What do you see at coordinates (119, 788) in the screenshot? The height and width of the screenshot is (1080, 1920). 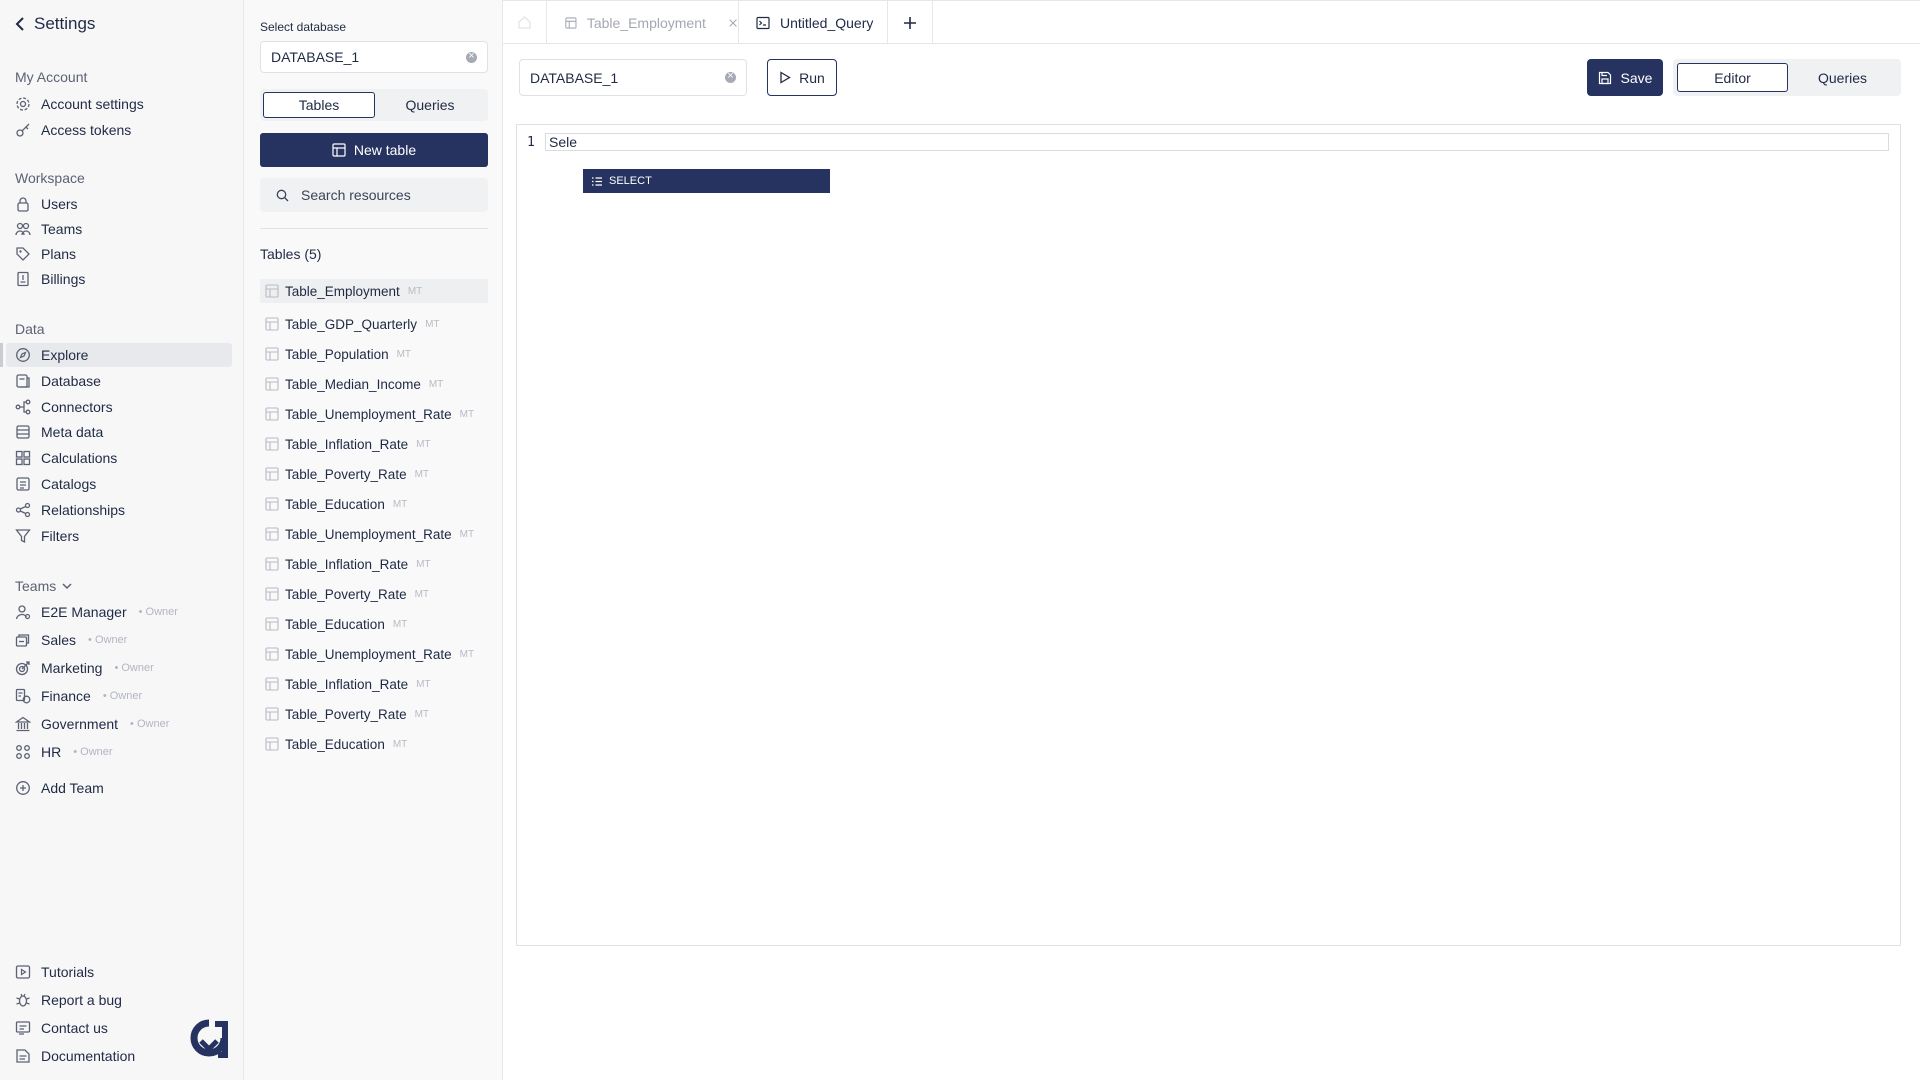 I see `add-team-button: Add Team` at bounding box center [119, 788].